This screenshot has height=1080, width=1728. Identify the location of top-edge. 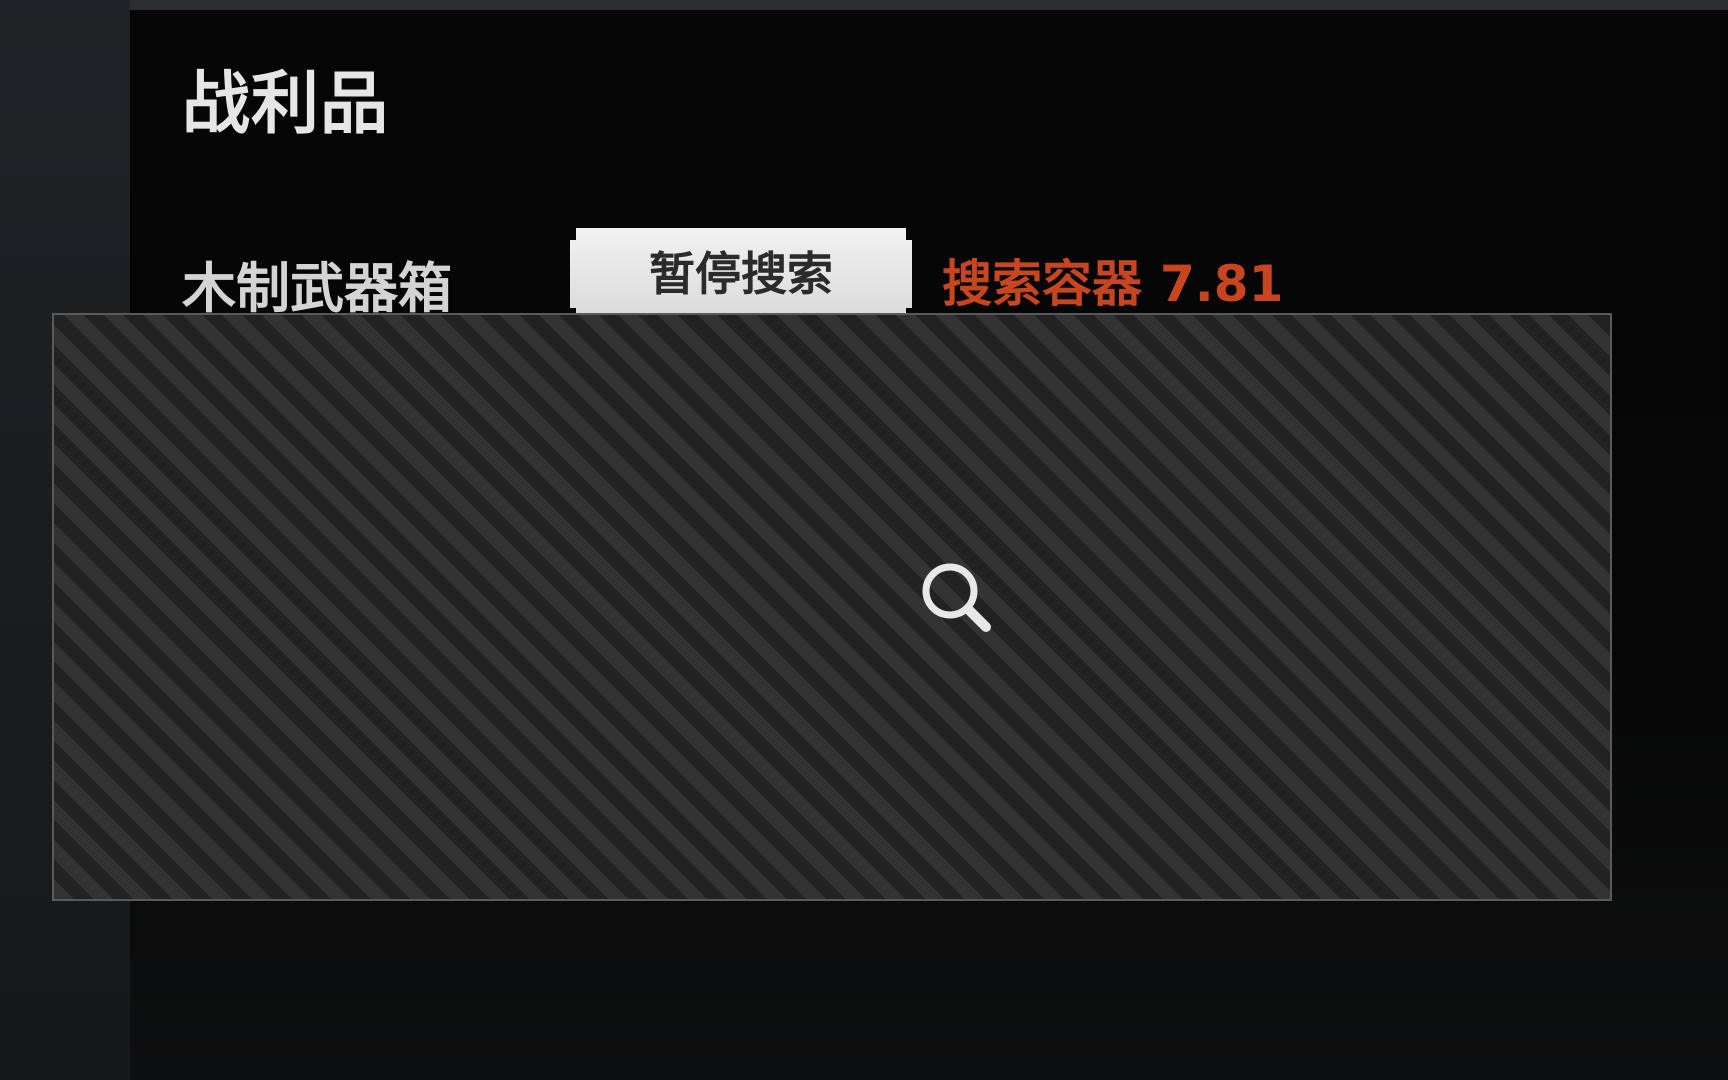
(864, 5).